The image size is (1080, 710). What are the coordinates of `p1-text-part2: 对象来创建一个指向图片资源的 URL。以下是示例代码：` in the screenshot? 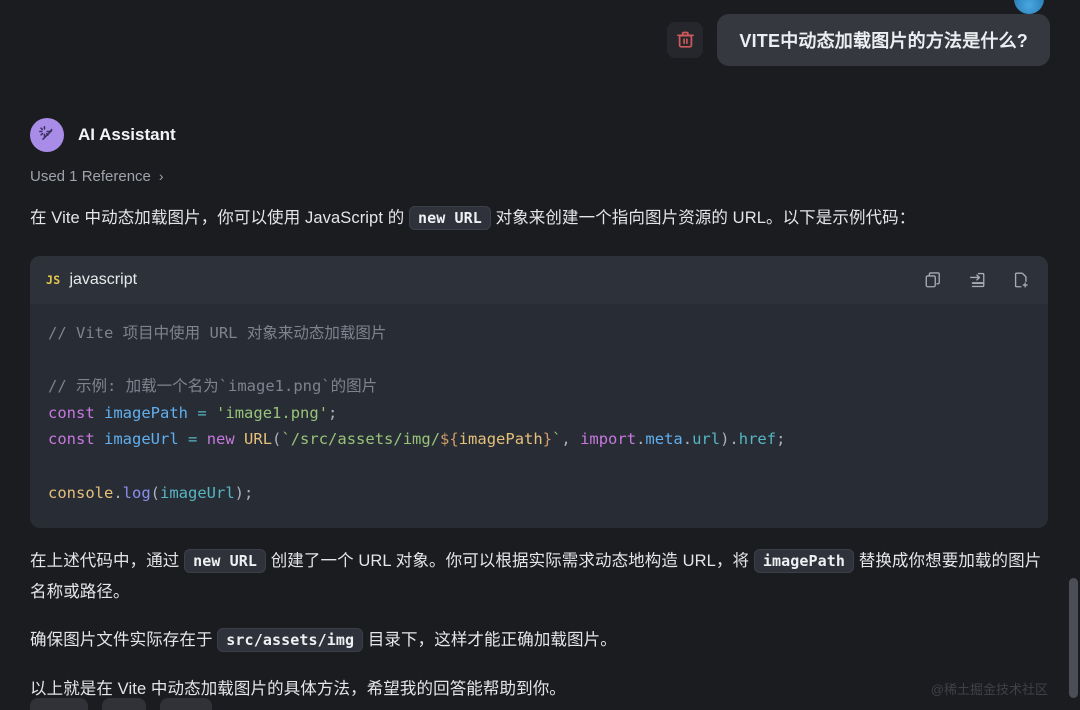 It's located at (703, 218).